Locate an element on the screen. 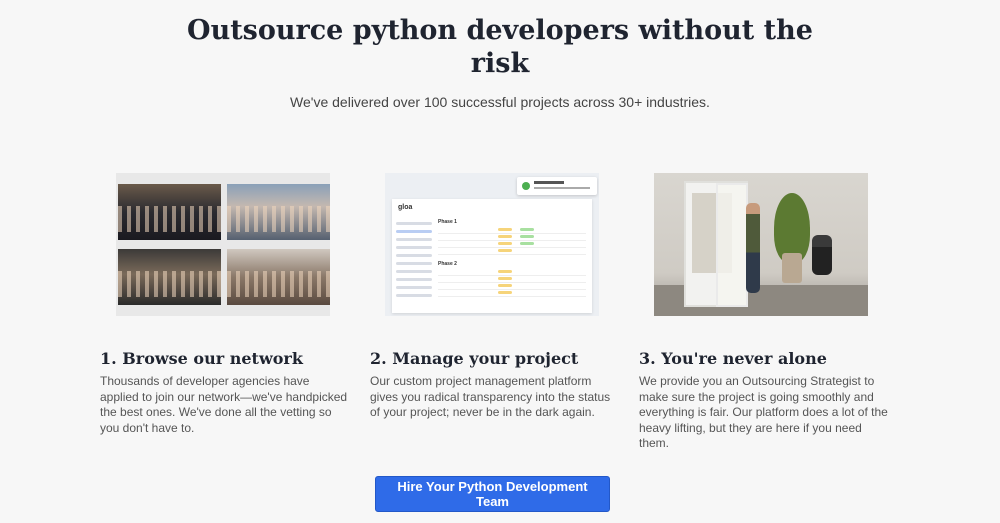 The width and height of the screenshot is (1000, 523). hire-team-button: Hire Your Python Development Team is located at coordinates (492, 494).